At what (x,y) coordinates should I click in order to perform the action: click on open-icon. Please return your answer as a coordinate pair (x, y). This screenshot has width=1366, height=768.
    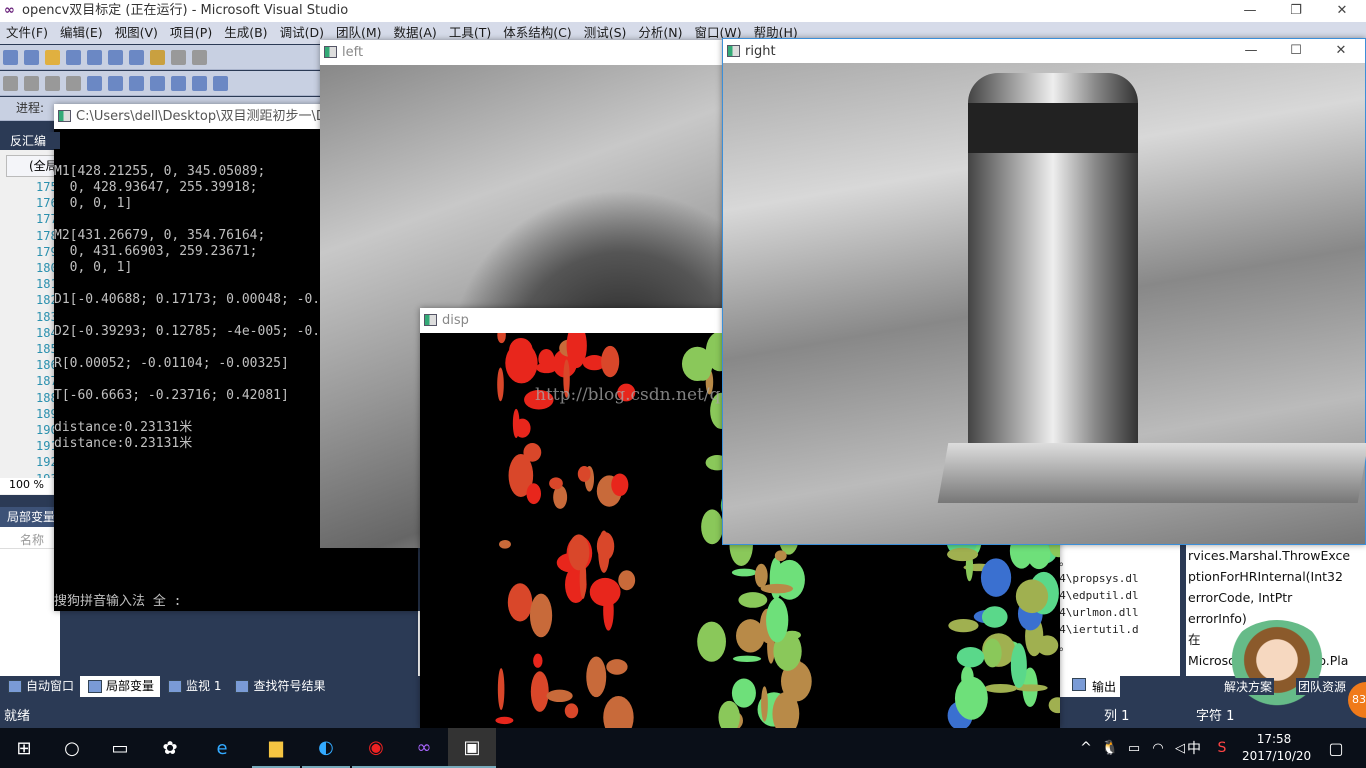
    Looking at the image, I should click on (52, 57).